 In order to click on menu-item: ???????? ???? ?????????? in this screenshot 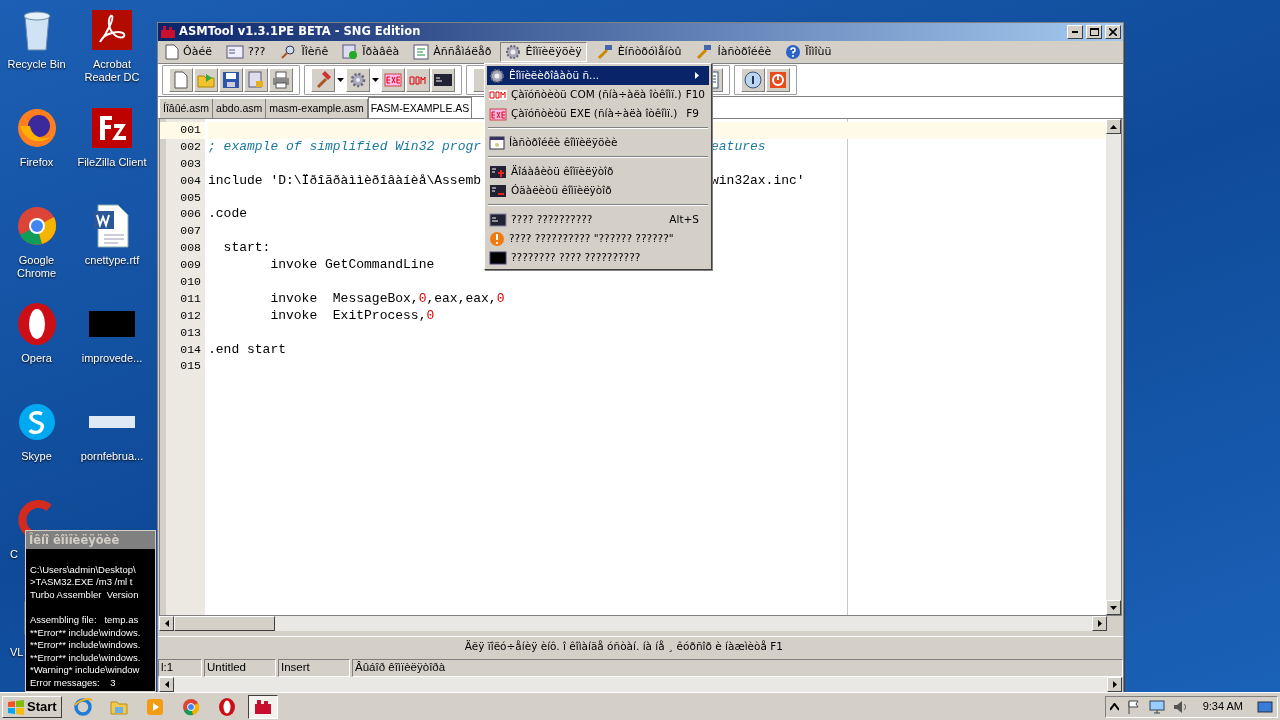, I will do `click(598, 257)`.